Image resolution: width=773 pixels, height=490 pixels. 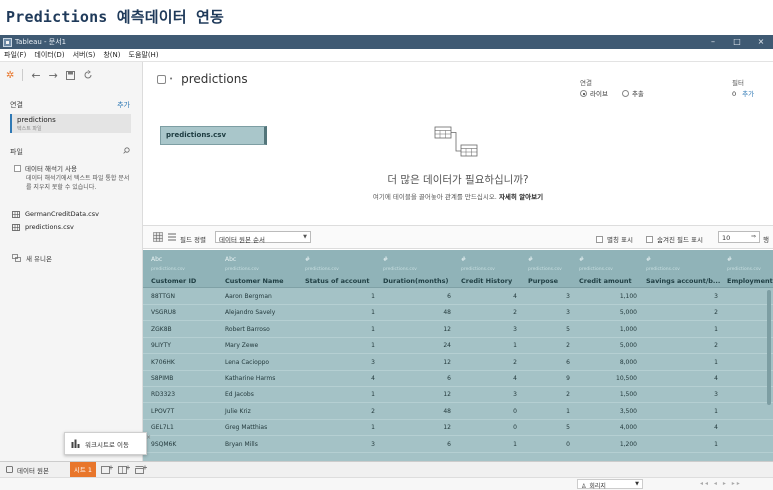 I want to click on table-cell: Mary Zewe, so click(x=241, y=345).